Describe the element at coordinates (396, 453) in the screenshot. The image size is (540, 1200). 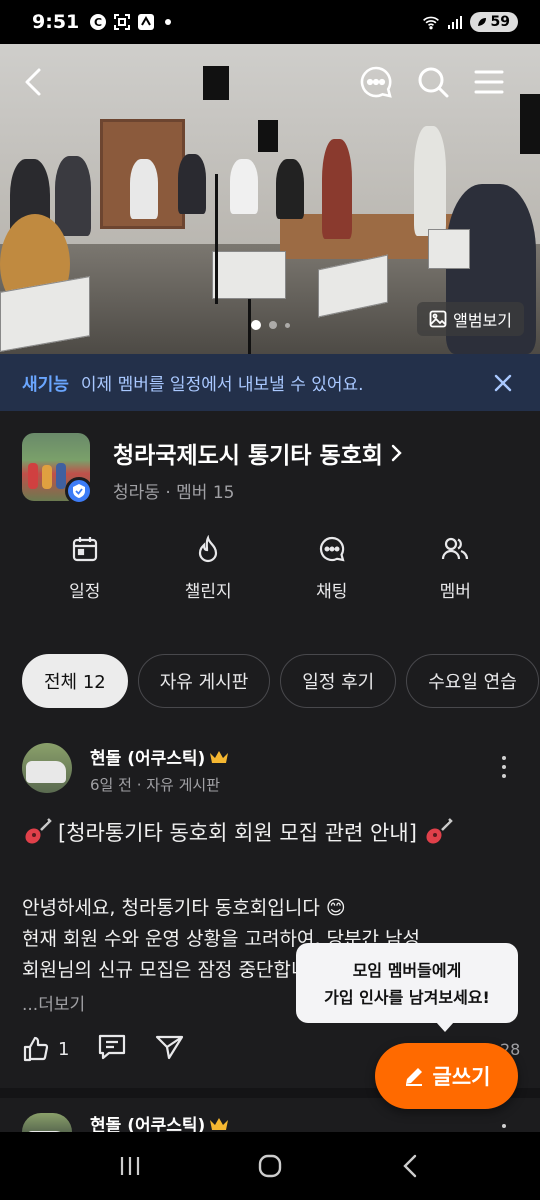
I see `chevron-right-icon` at that location.